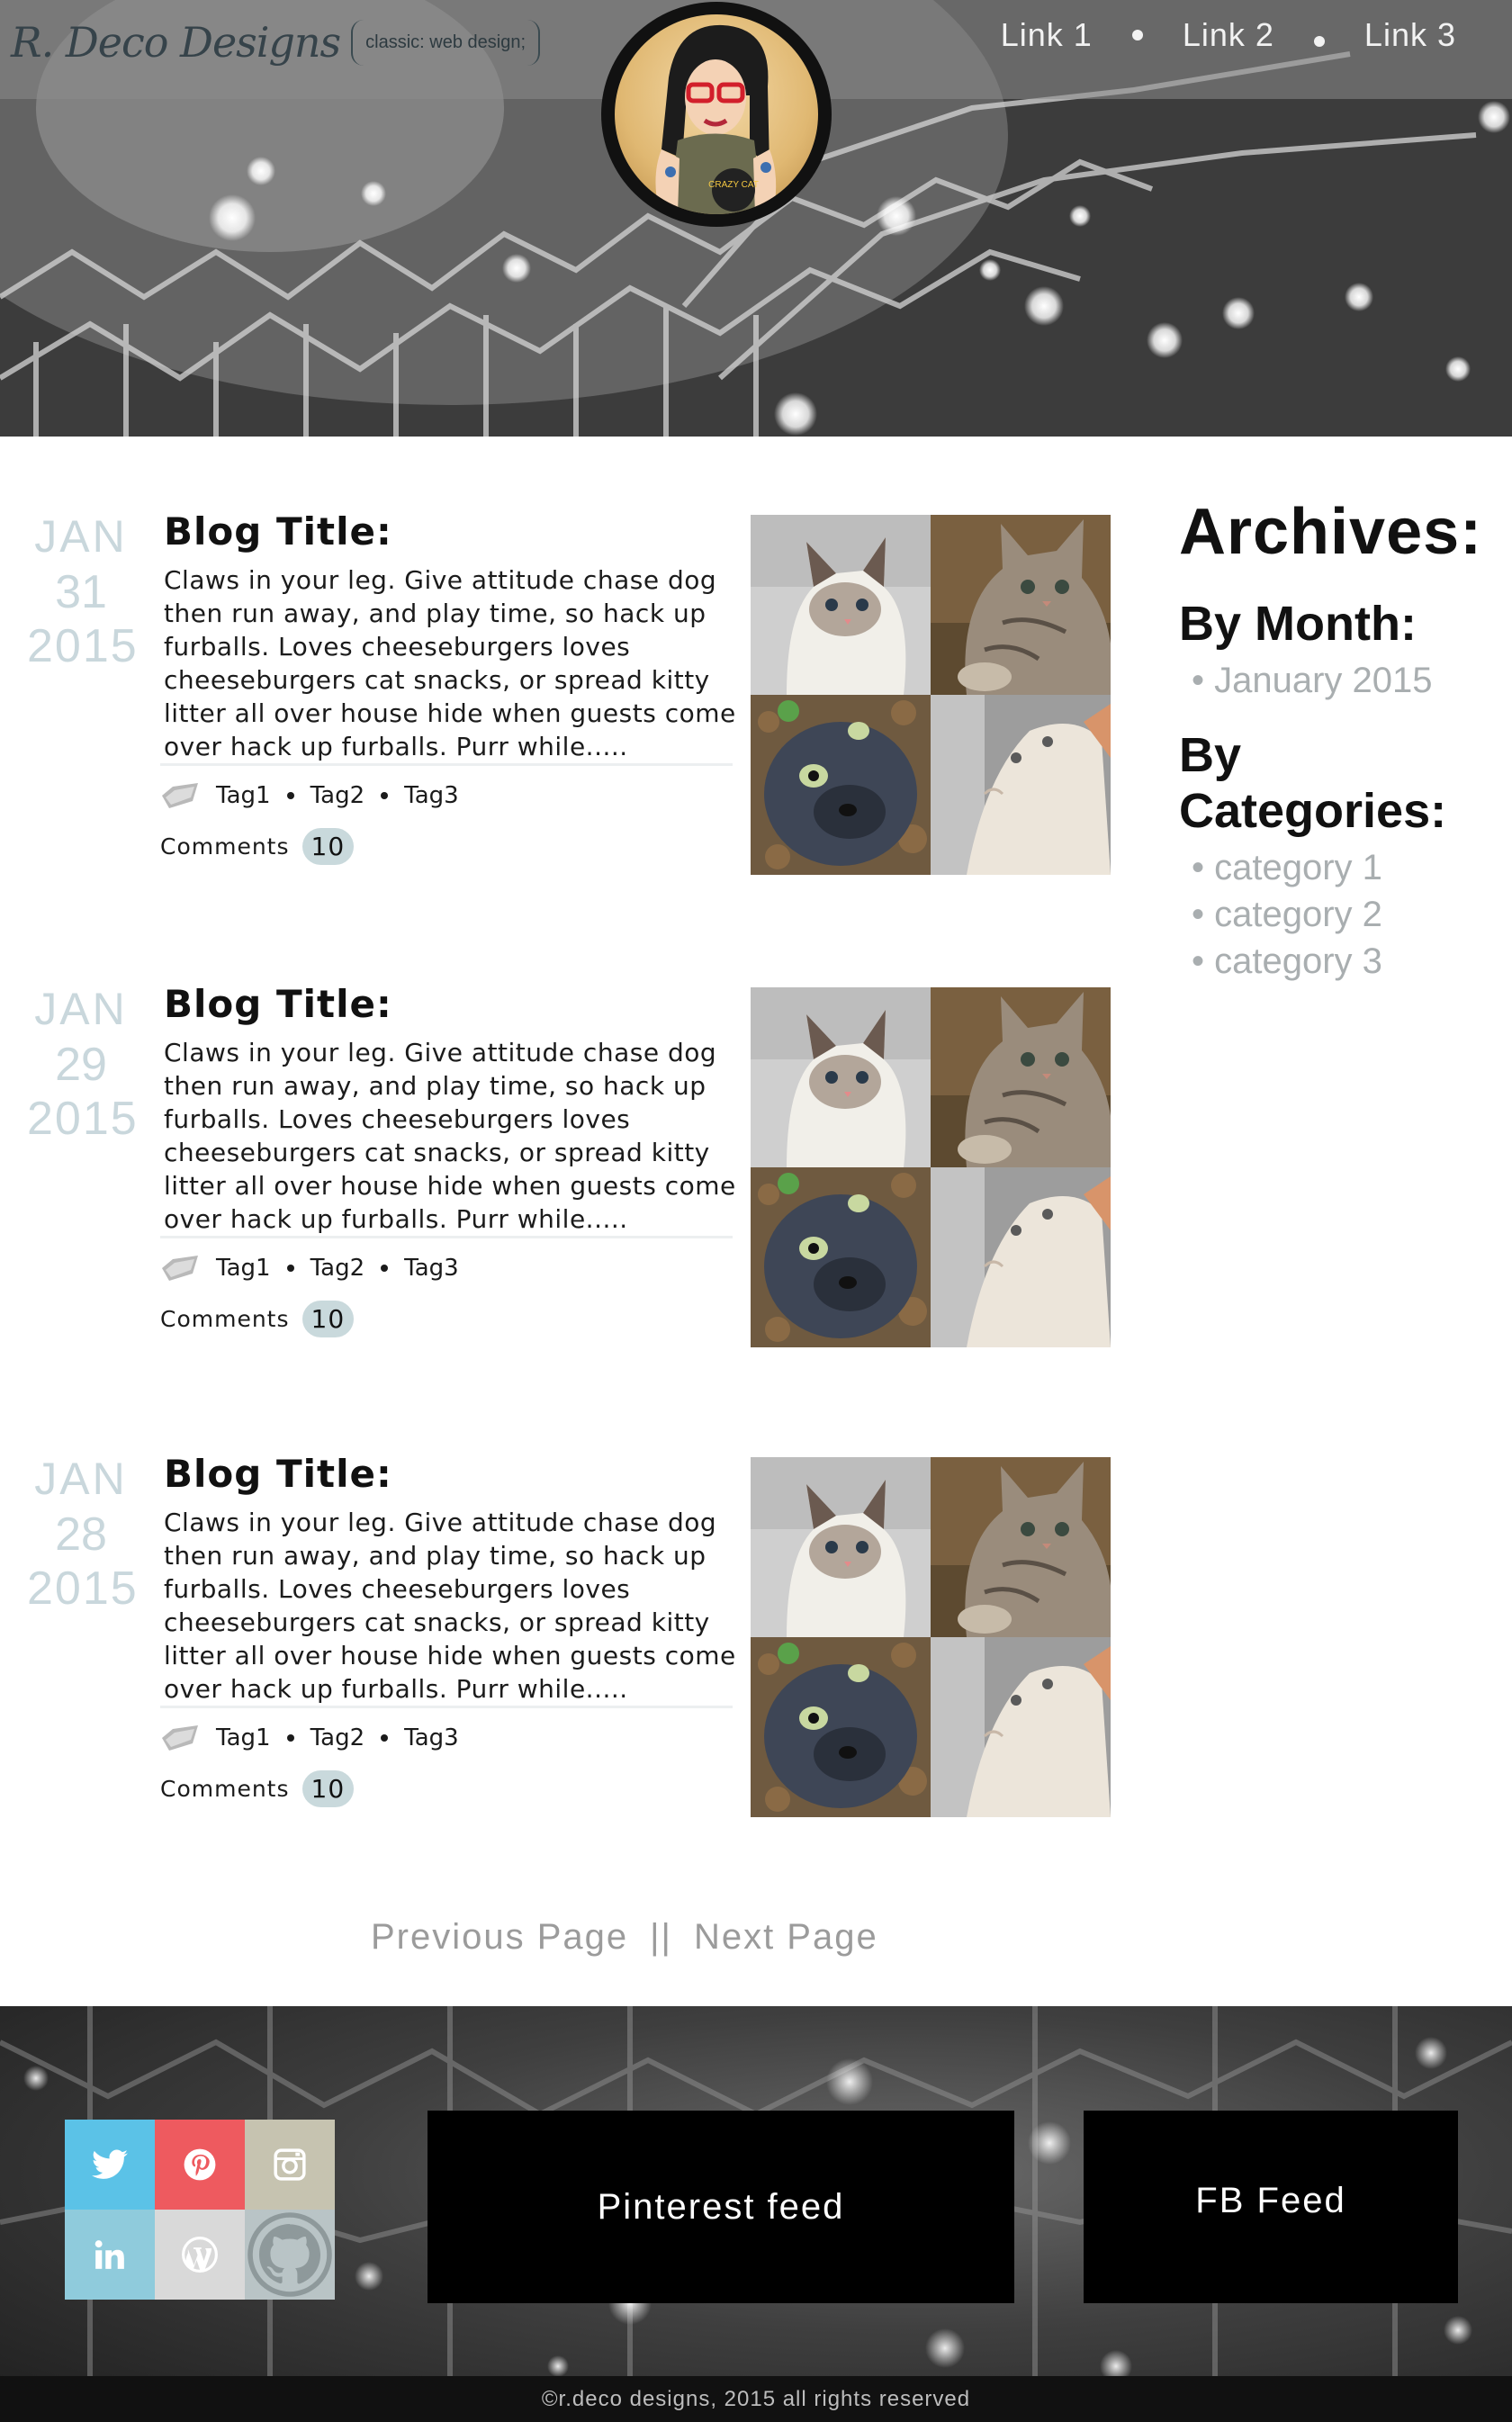 This screenshot has height=2422, width=1512. What do you see at coordinates (786, 1937) in the screenshot?
I see `next-page-link: Next Page` at bounding box center [786, 1937].